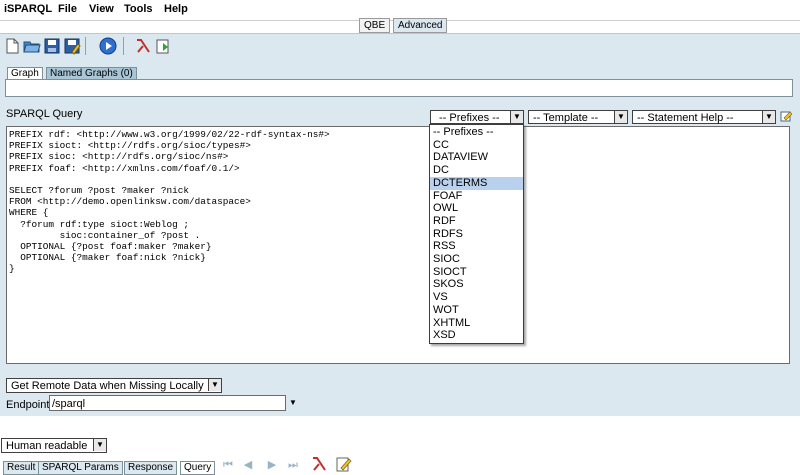  I want to click on tab-result: Result, so click(21, 468).